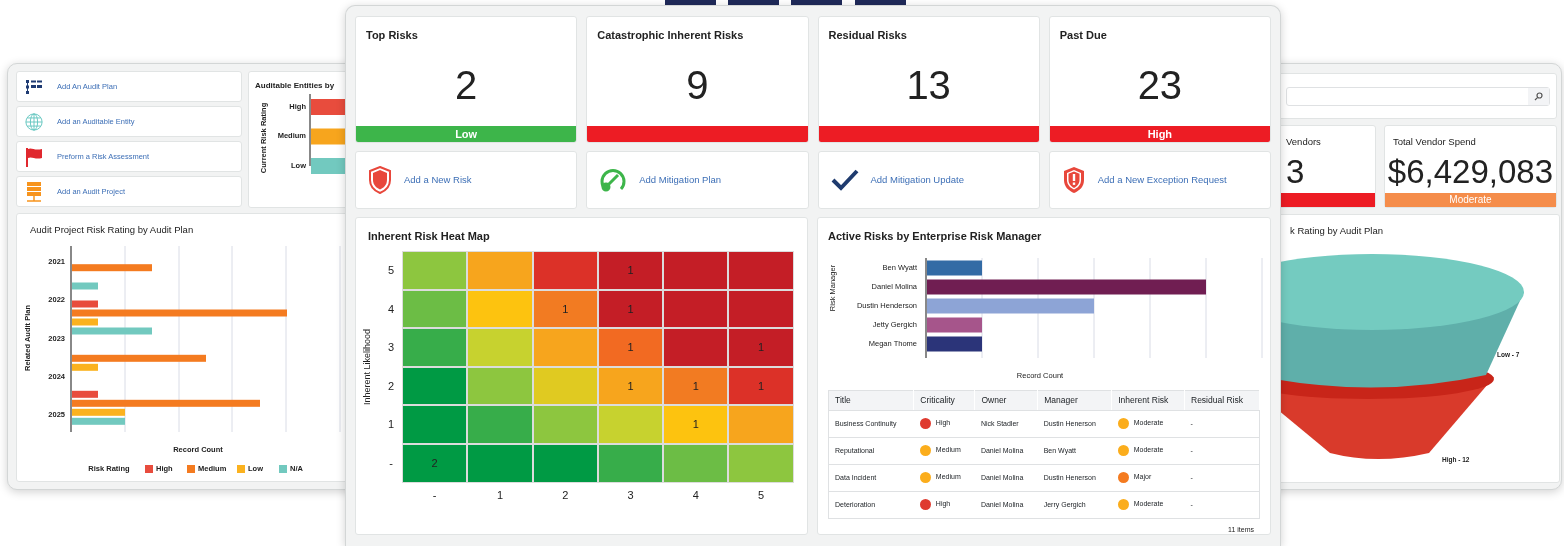 Image resolution: width=1564 pixels, height=546 pixels. I want to click on kpi-value: 2, so click(466, 84).